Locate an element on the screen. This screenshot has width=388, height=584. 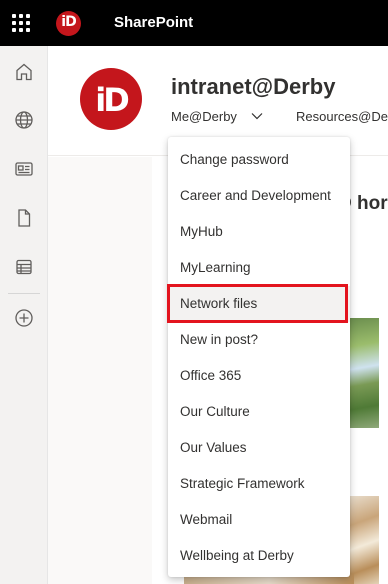
site-logo-text: iD is located at coordinates (112, 100).